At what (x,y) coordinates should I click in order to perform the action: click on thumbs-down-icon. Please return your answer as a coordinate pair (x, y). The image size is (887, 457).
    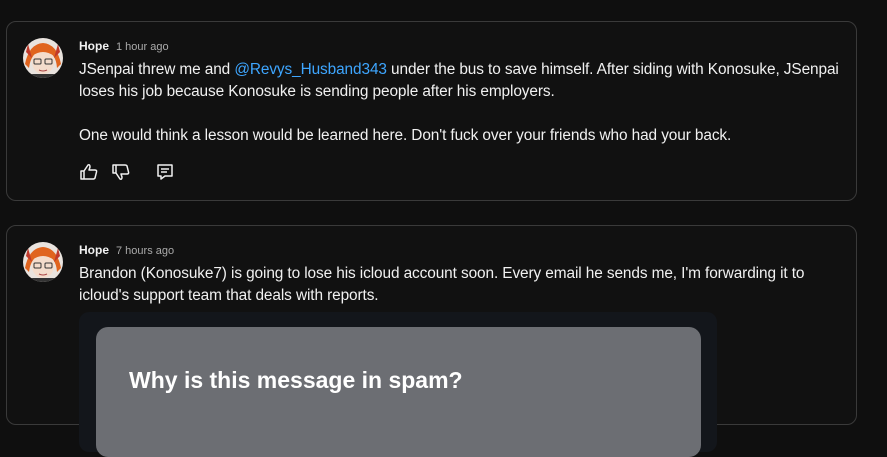
    Looking at the image, I should click on (121, 172).